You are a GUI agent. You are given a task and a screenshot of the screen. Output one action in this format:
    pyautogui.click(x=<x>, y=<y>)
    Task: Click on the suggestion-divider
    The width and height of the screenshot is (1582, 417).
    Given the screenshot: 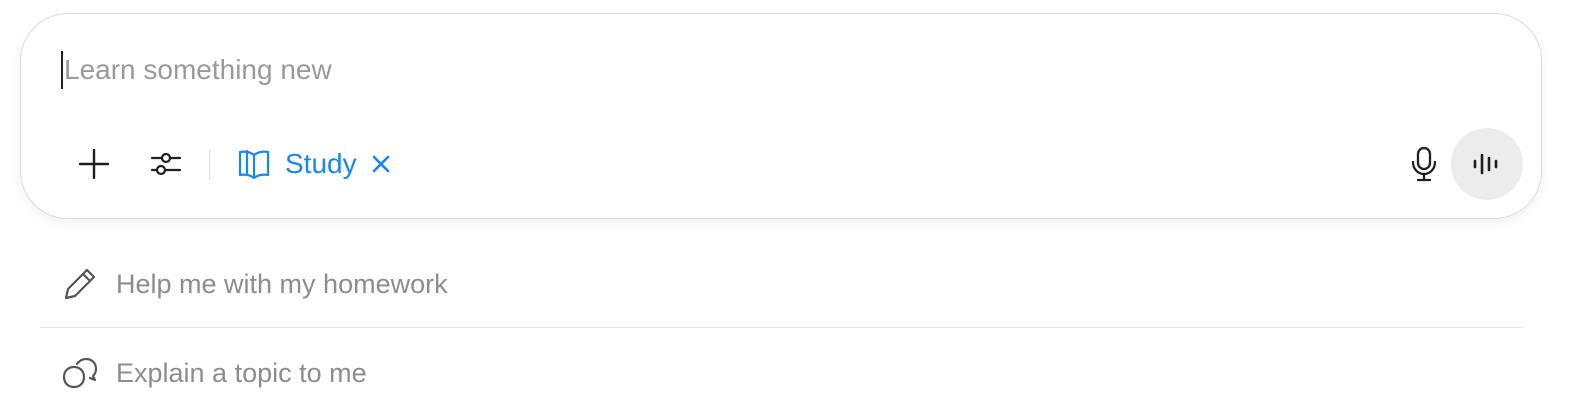 What is the action you would take?
    pyautogui.click(x=781, y=327)
    